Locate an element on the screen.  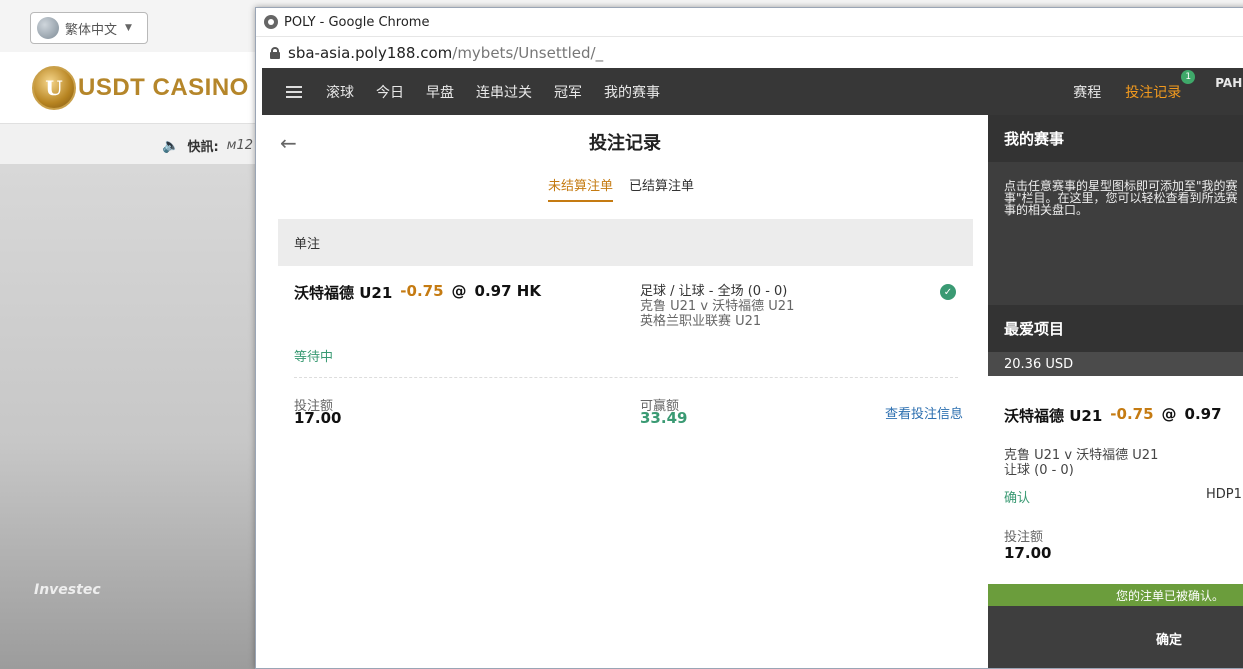
nav-item-bet-record: 投注记录 1 is located at coordinates (1160, 85).